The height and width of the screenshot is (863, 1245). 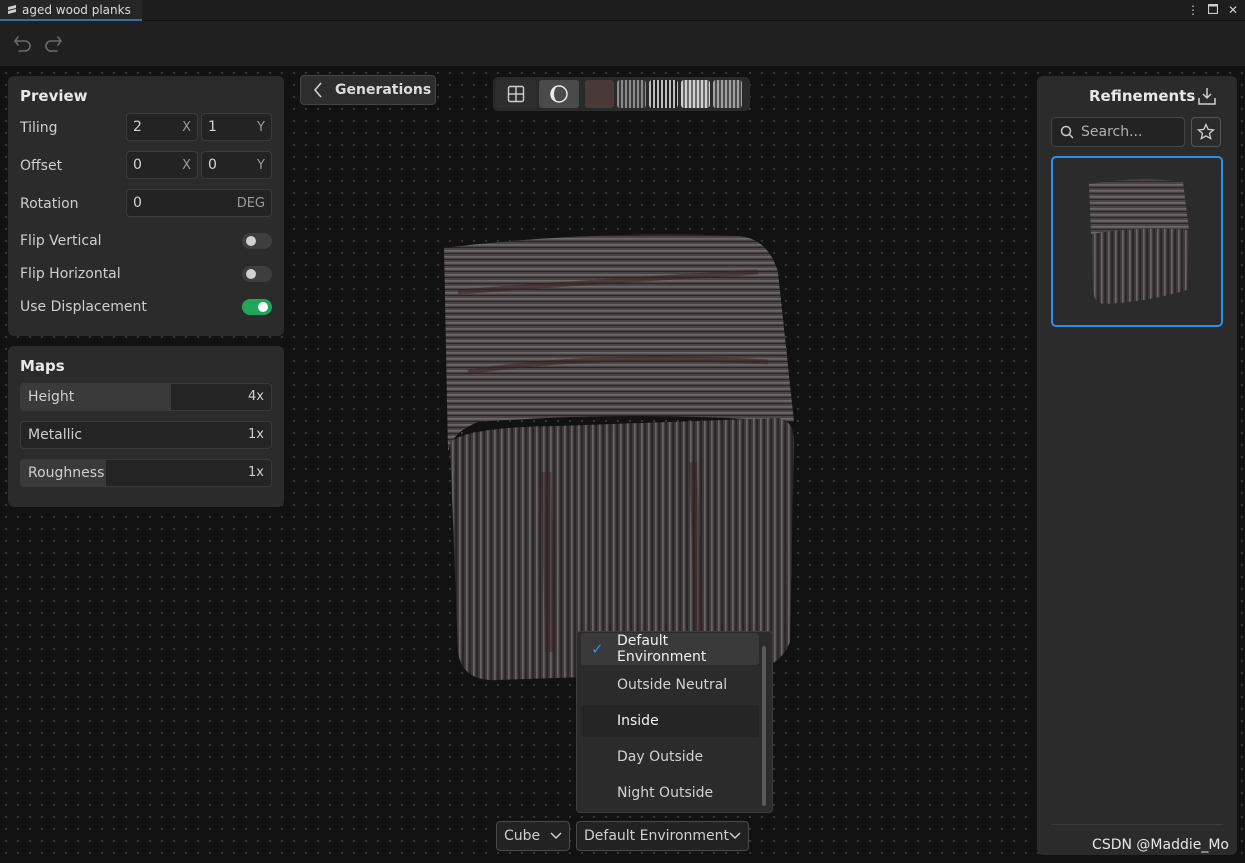 I want to click on environment-option-night-outside: Night Outside, so click(x=670, y=793).